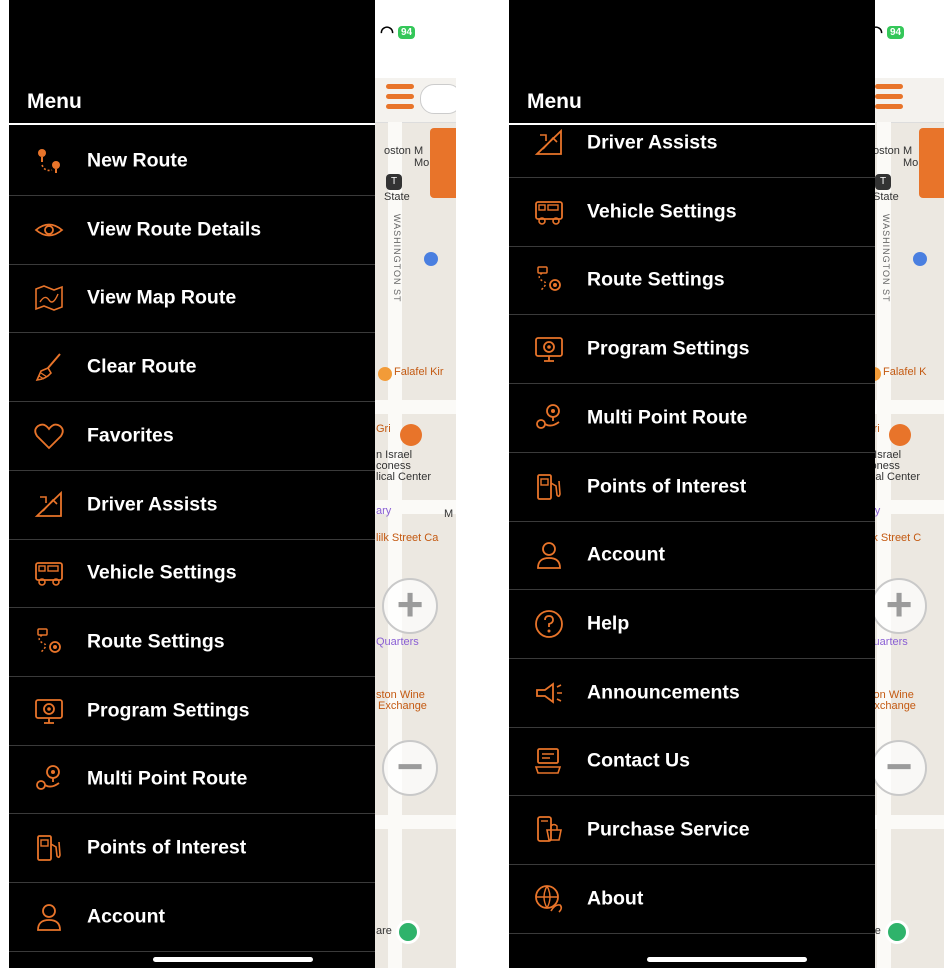 Image resolution: width=944 pixels, height=968 pixels. Describe the element at coordinates (162, 297) in the screenshot. I see `menu-item-label: View Map Route` at that location.